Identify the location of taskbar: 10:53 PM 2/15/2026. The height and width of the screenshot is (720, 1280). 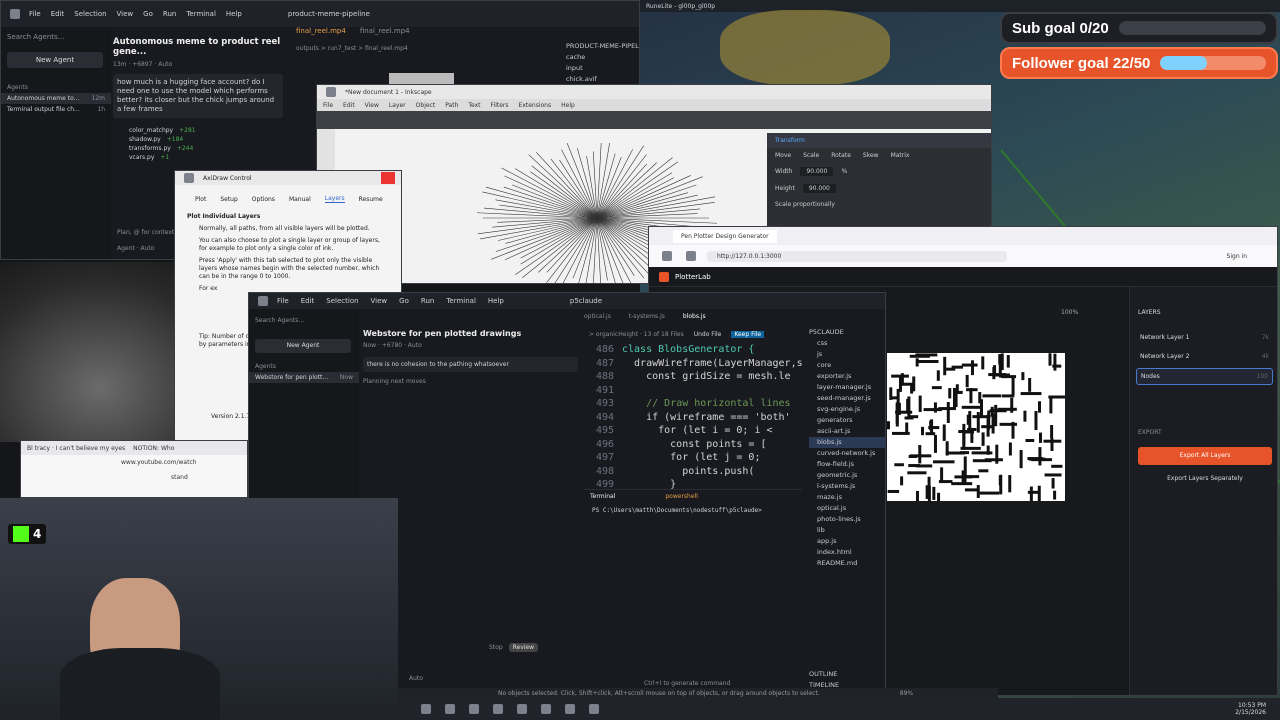
(839, 709).